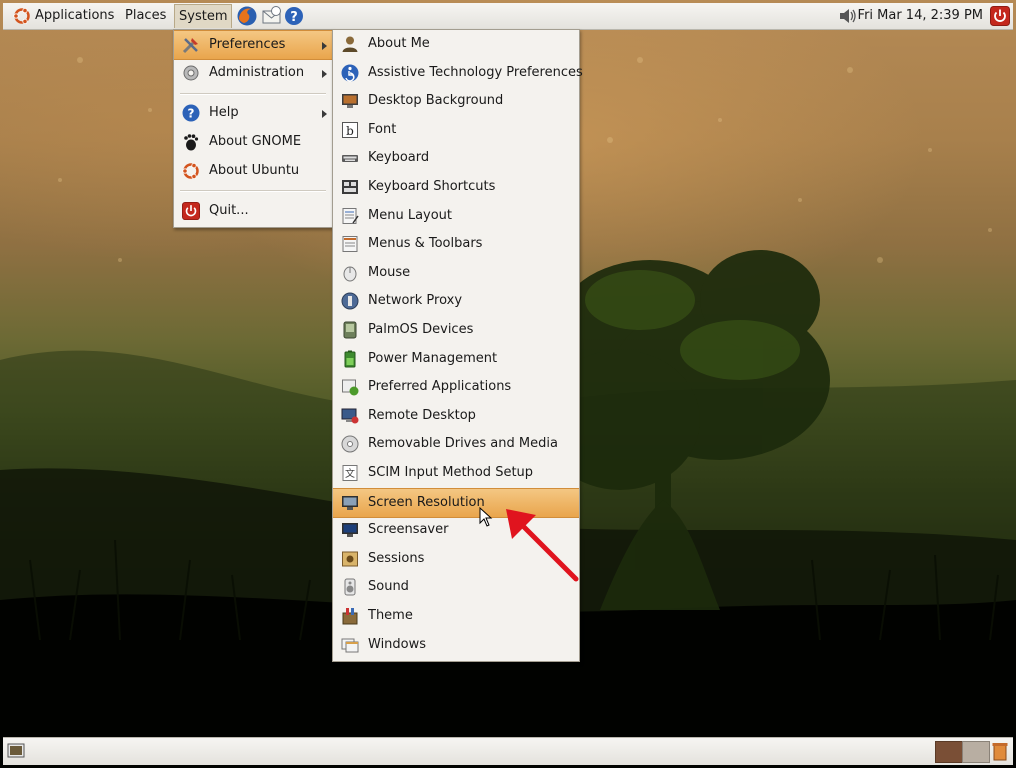 This screenshot has height=768, width=1016. I want to click on annotation-arrow-icon, so click(542, 545).